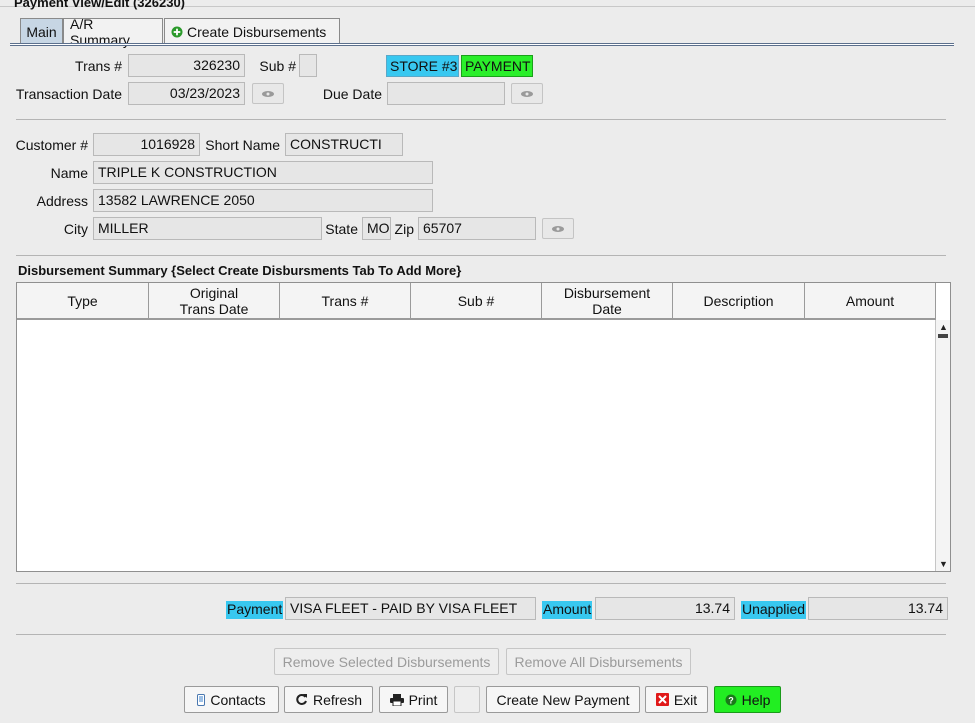 The width and height of the screenshot is (975, 723). Describe the element at coordinates (943, 564) in the screenshot. I see `scroll-down-arrow-icon: ▼` at that location.